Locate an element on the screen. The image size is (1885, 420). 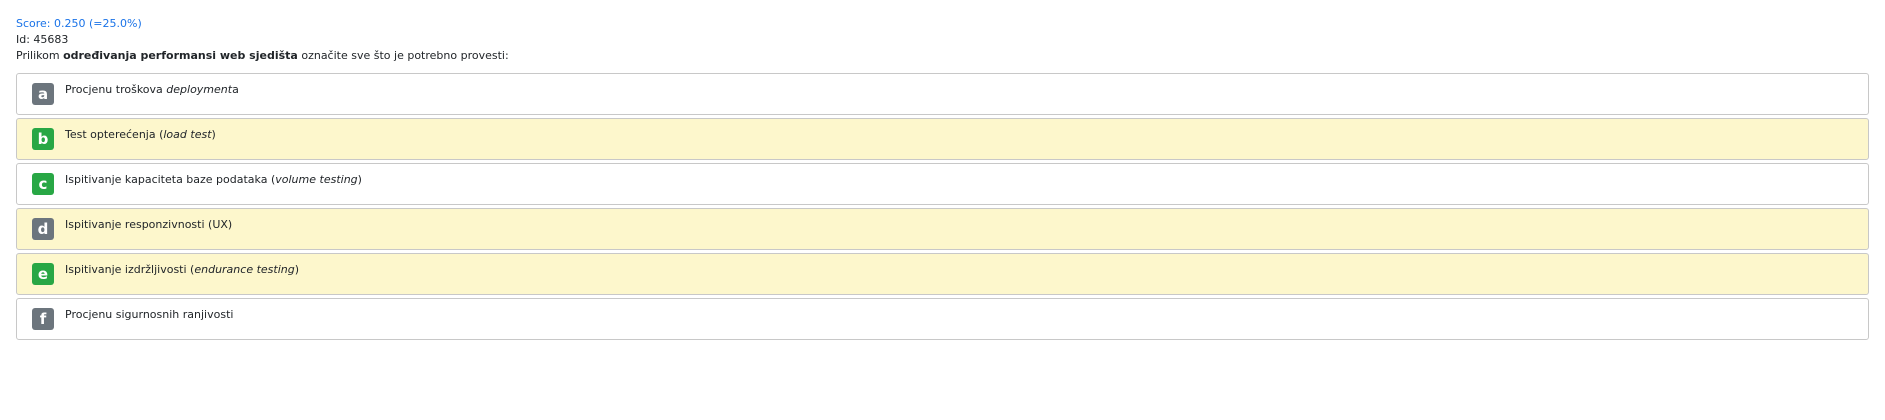
answer-option-a: a Procjenu troškova deploymenta is located at coordinates (942, 94).